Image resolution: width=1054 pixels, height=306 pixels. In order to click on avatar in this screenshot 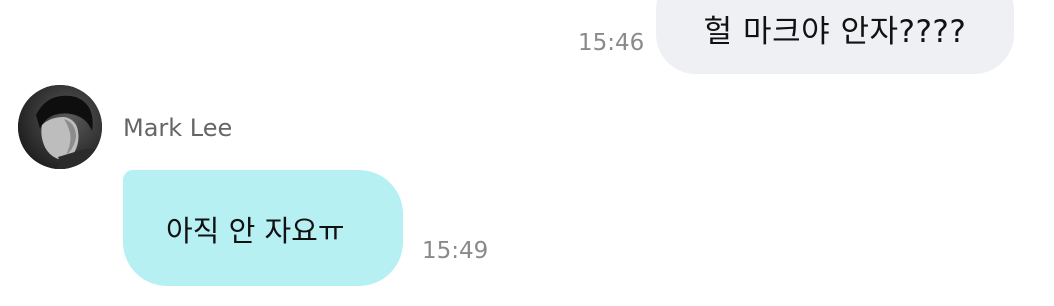, I will do `click(60, 127)`.